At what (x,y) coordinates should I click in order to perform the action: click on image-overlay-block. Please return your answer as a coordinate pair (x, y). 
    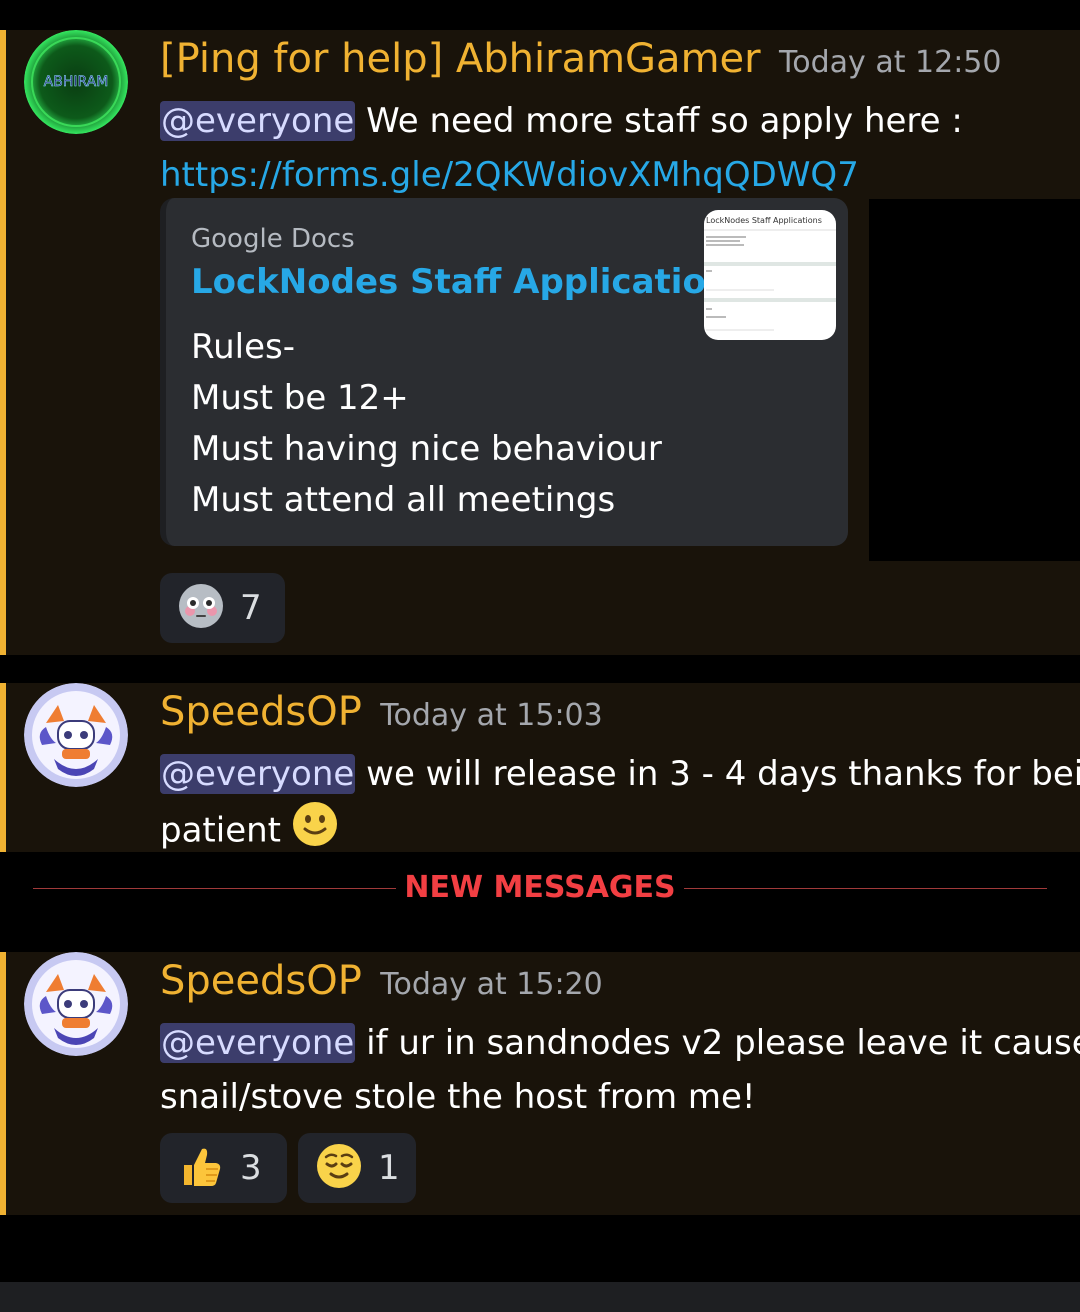
    Looking at the image, I should click on (974, 380).